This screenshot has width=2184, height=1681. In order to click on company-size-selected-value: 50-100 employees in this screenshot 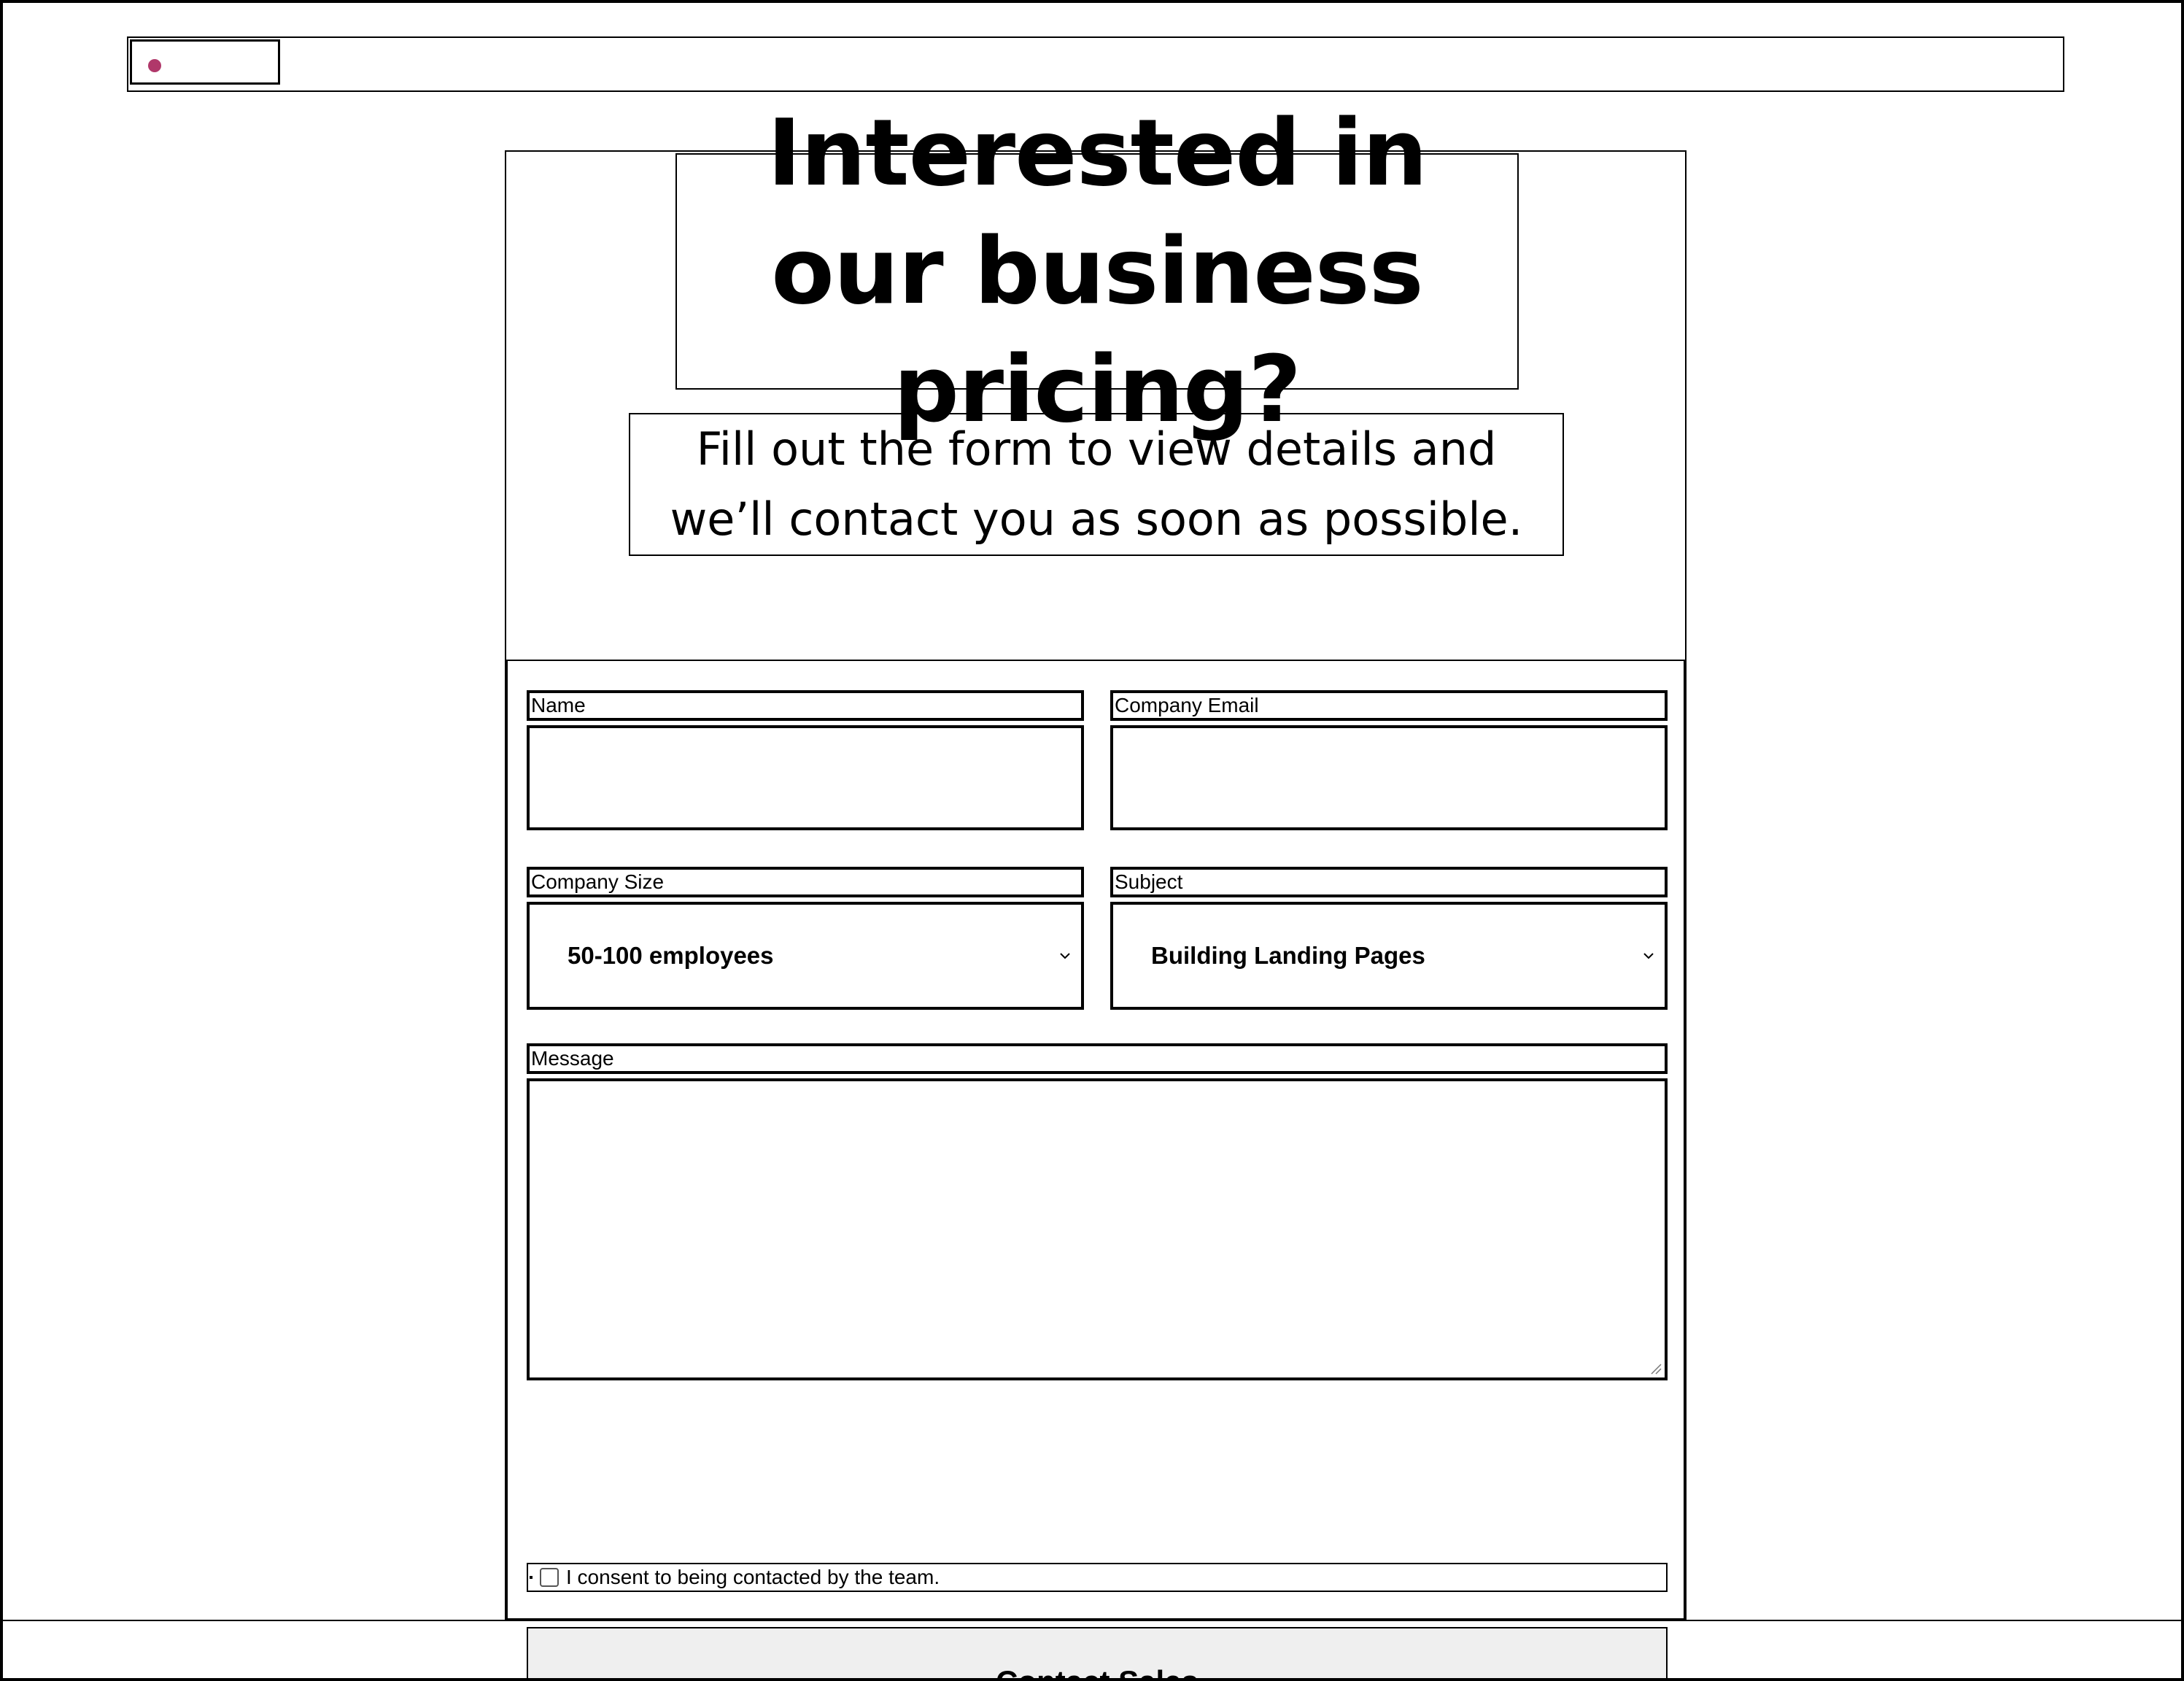, I will do `click(671, 955)`.